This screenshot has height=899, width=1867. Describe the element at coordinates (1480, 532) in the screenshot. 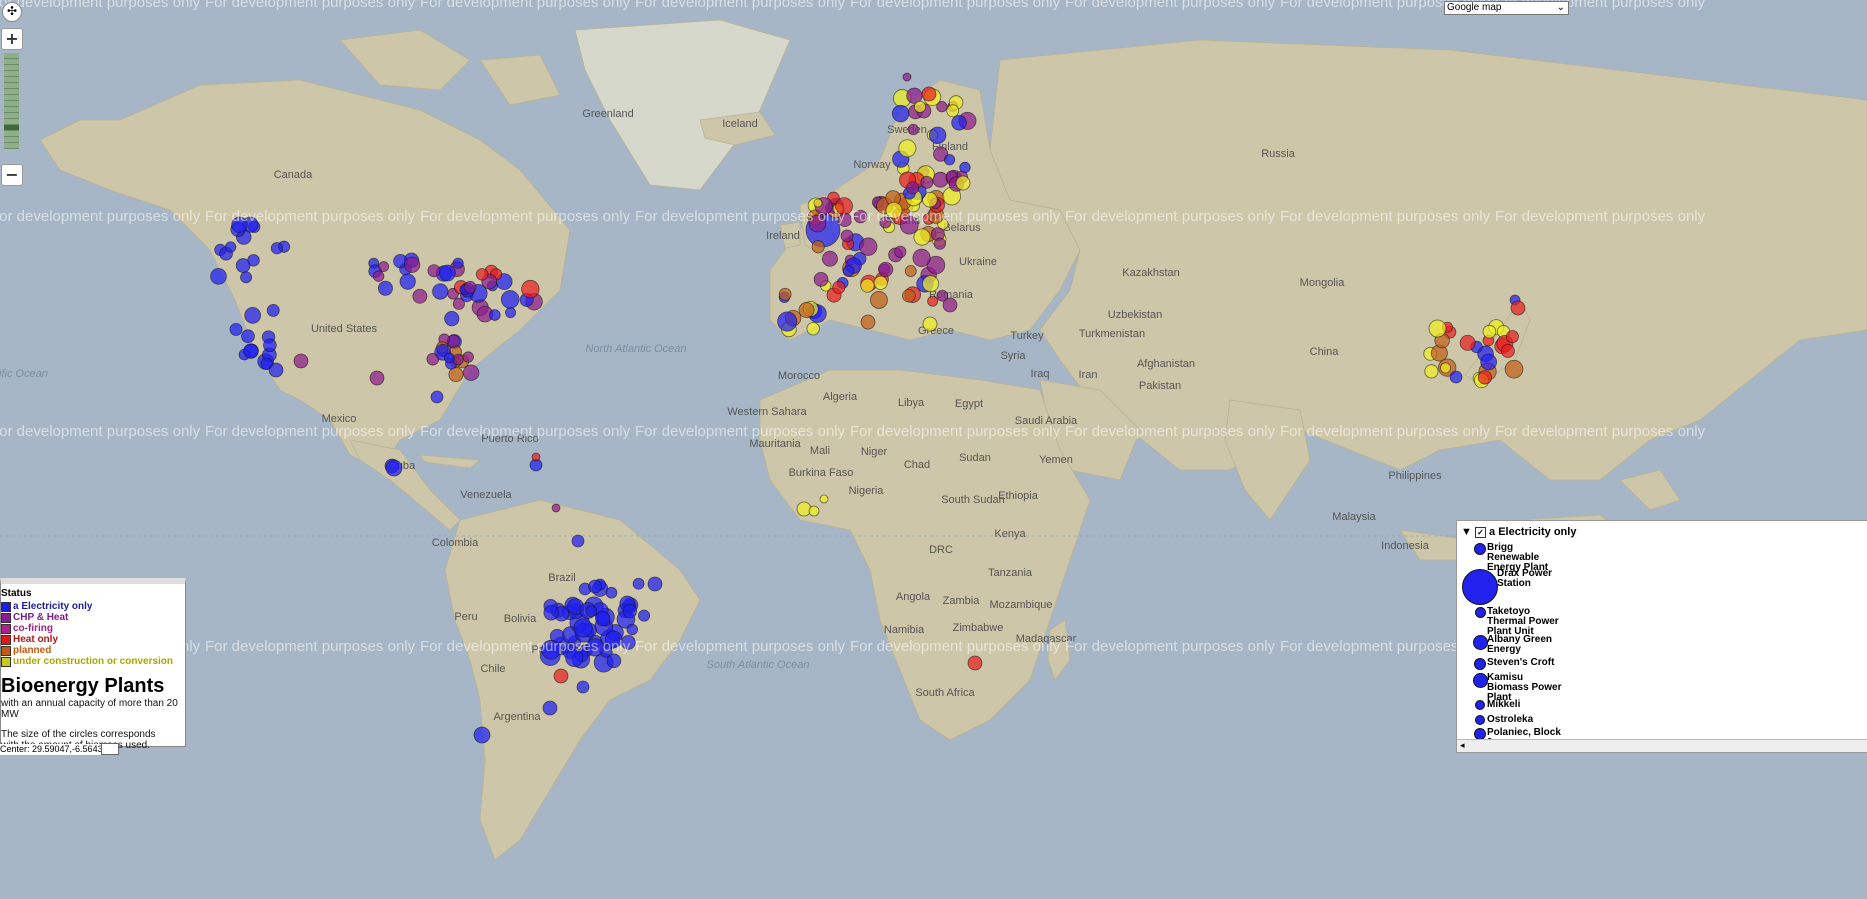

I see `layer-checkbox: ✓` at that location.